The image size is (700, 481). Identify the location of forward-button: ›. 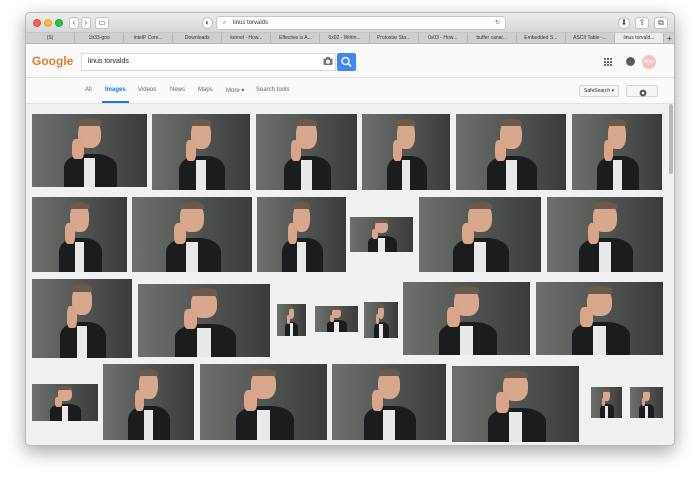
(86, 23).